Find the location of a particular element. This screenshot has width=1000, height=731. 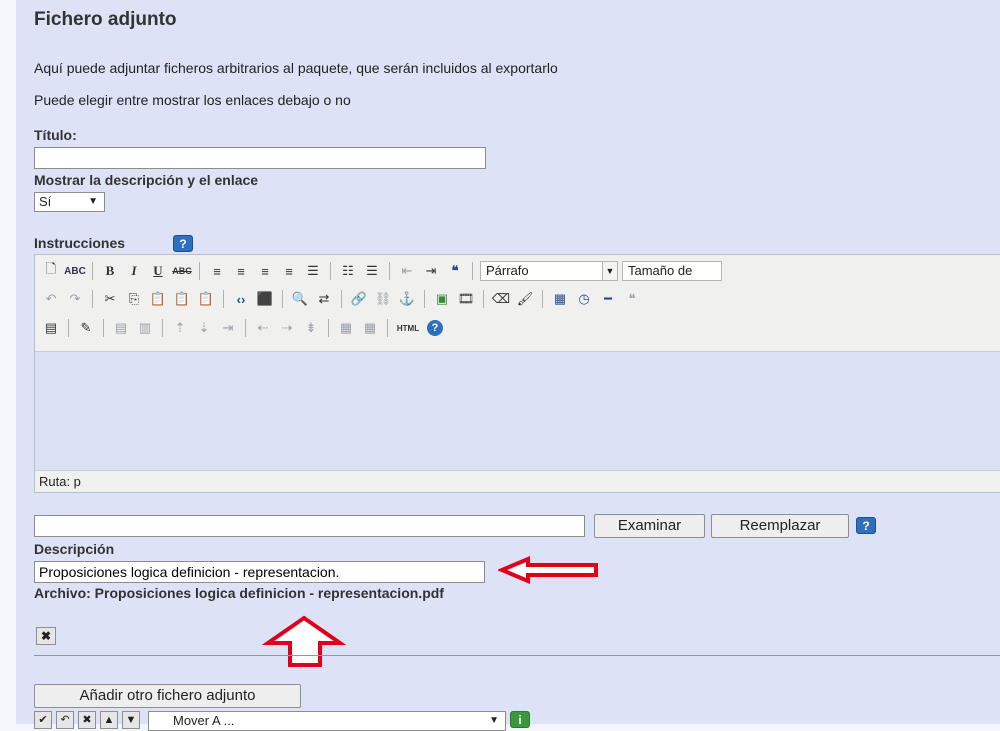

indent-icon: ⇥ is located at coordinates (431, 271).